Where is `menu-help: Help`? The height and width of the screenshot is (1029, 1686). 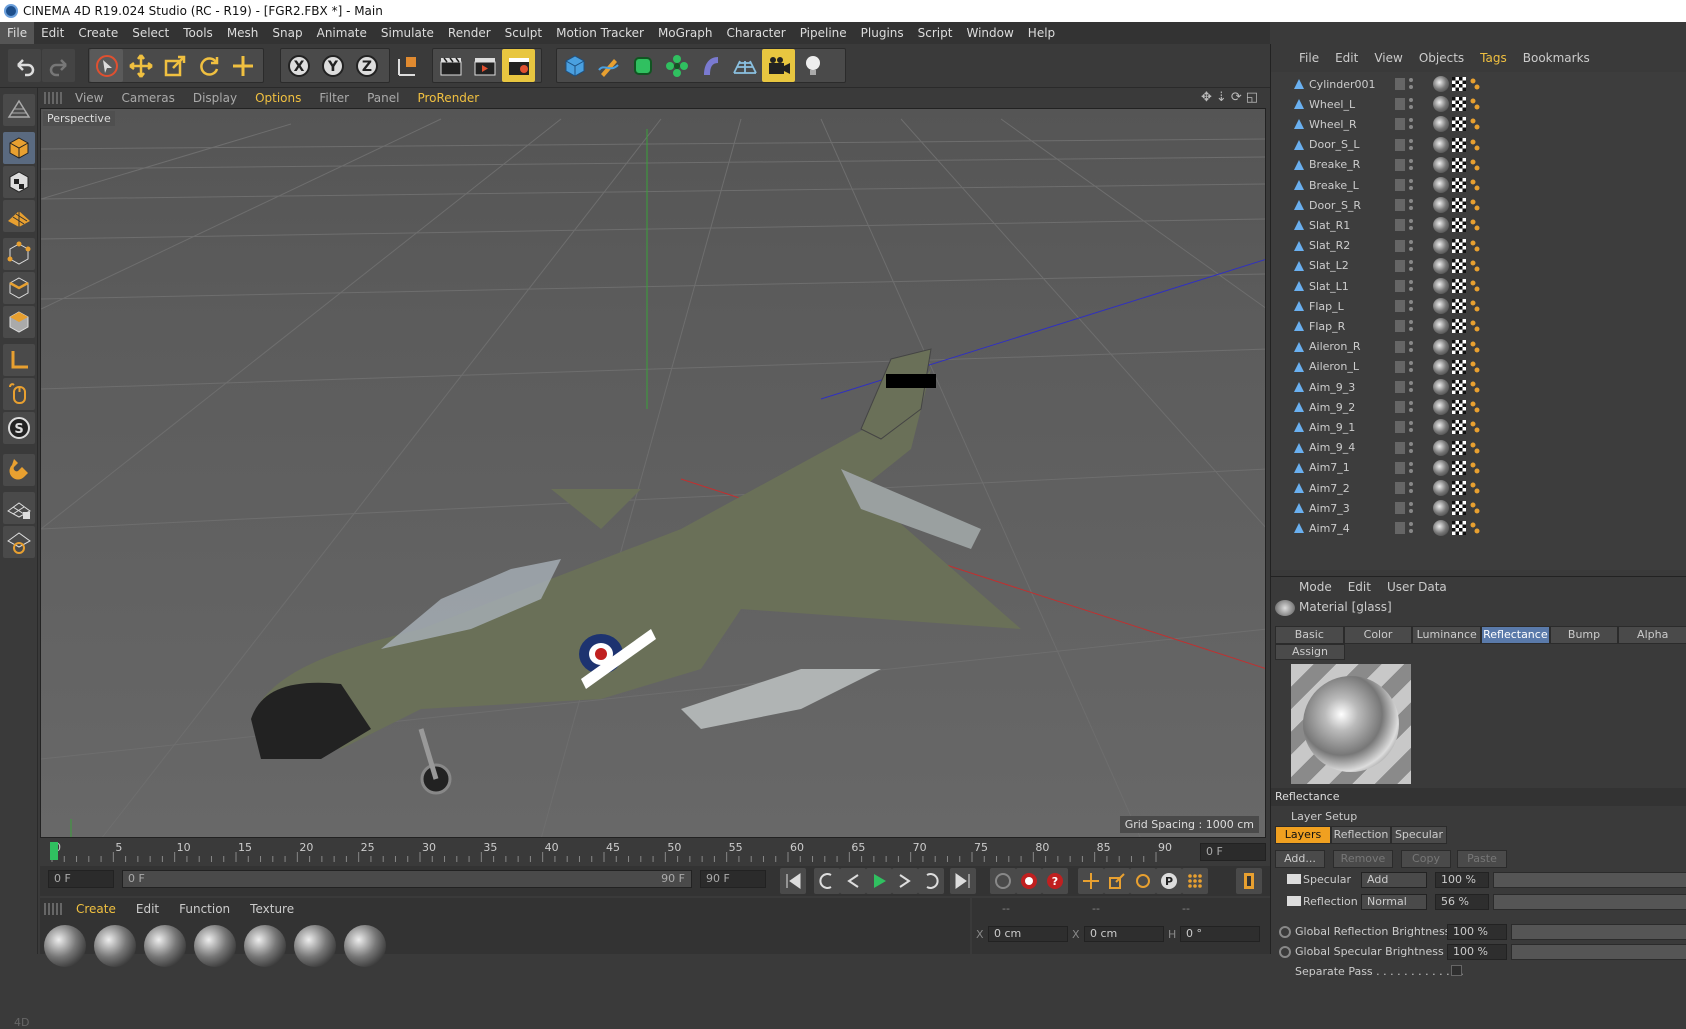
menu-help: Help is located at coordinates (1041, 33).